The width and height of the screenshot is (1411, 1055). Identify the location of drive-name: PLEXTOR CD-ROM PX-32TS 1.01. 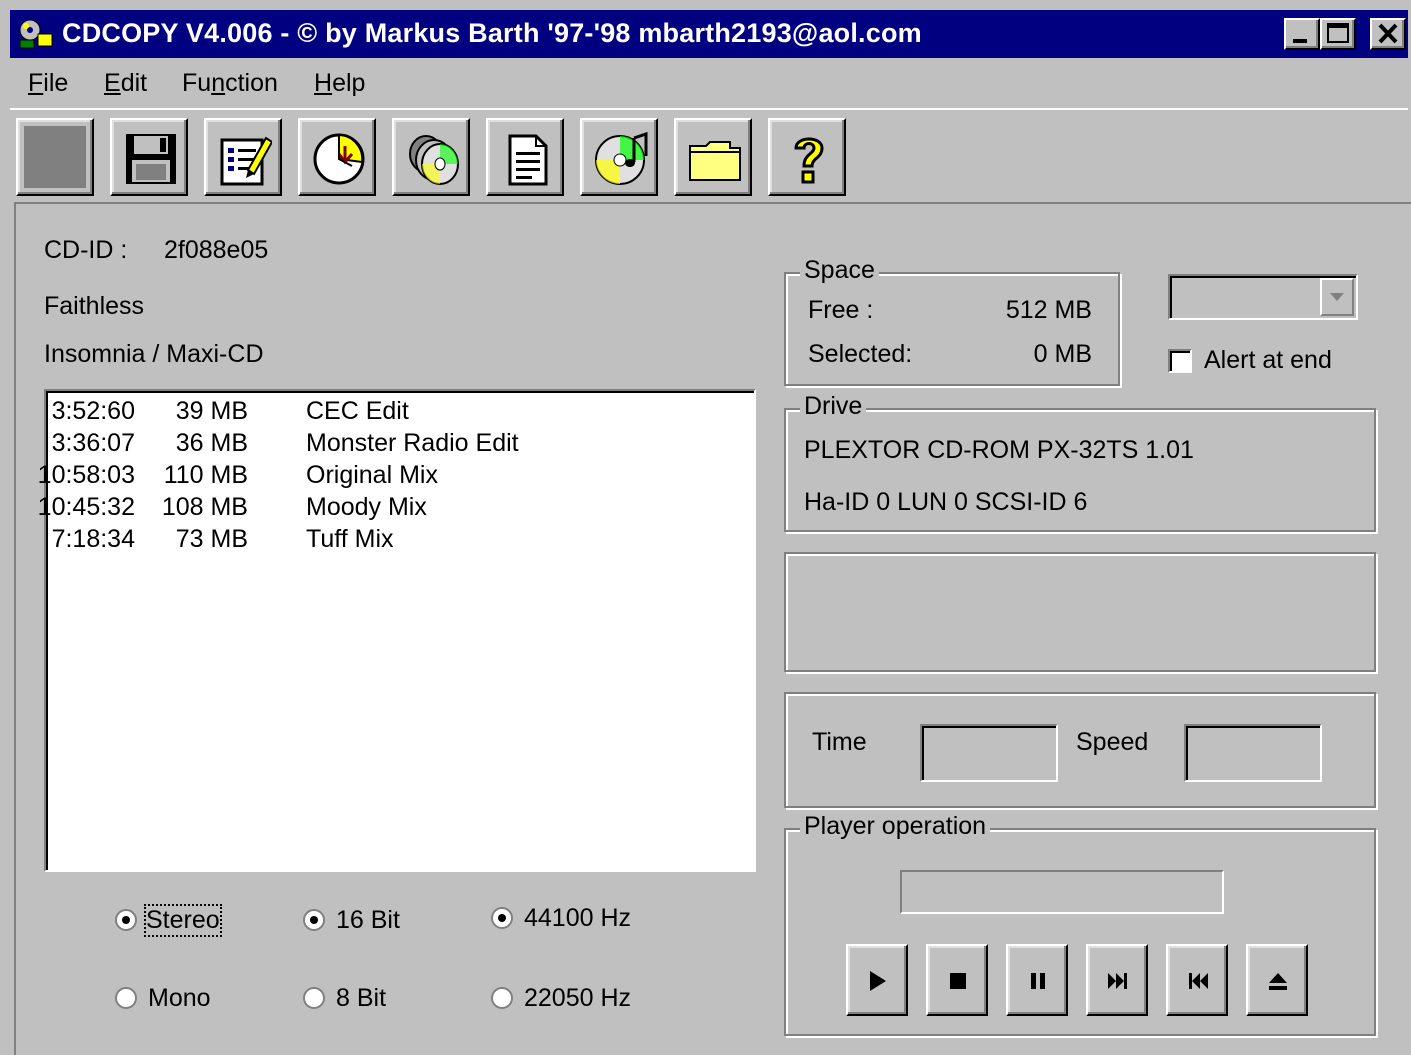
(999, 450).